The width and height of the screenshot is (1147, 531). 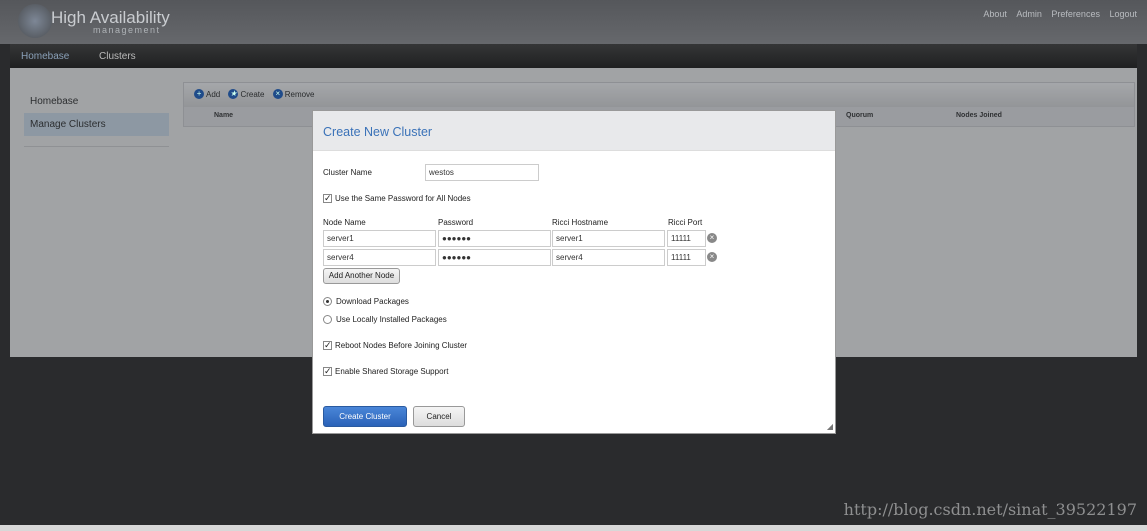 What do you see at coordinates (830, 426) in the screenshot?
I see `resize-handle-icon: ◢` at bounding box center [830, 426].